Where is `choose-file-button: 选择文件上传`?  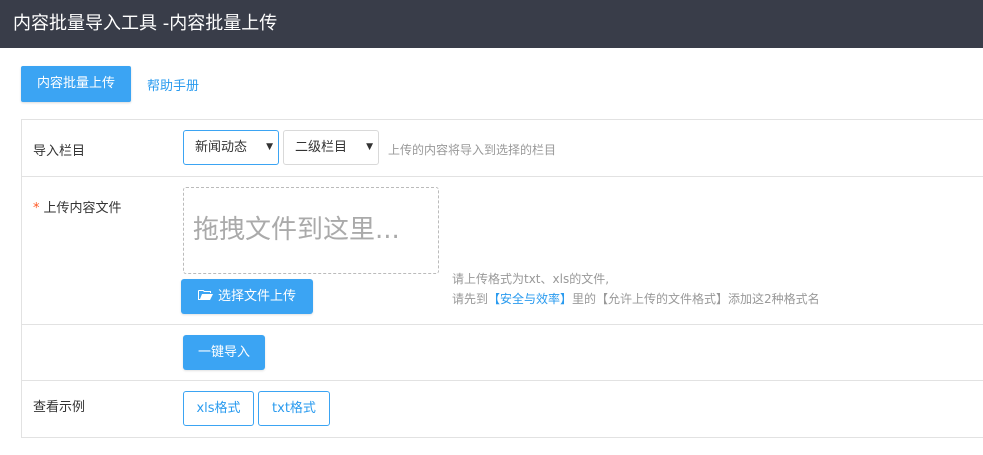 choose-file-button: 选择文件上传 is located at coordinates (247, 296).